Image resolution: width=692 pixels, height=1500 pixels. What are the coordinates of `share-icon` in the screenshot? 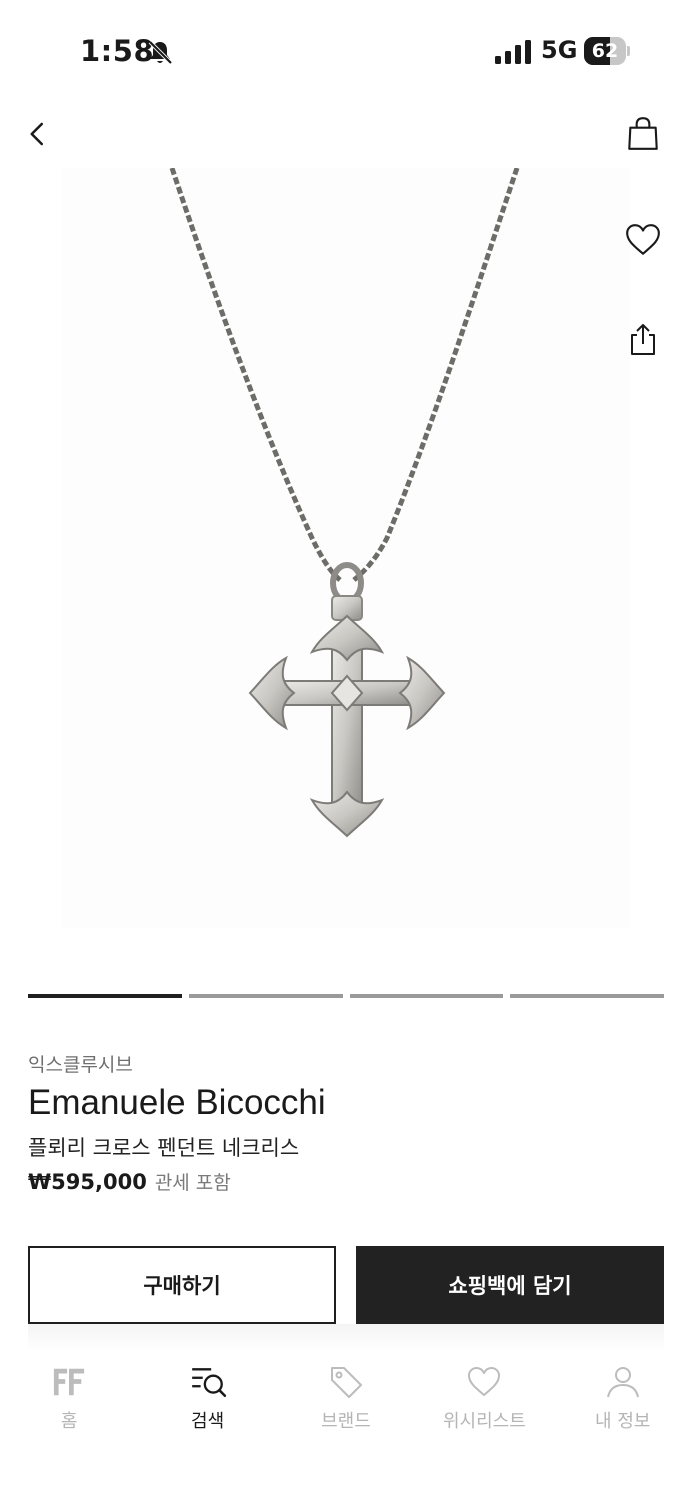 It's located at (643, 339).